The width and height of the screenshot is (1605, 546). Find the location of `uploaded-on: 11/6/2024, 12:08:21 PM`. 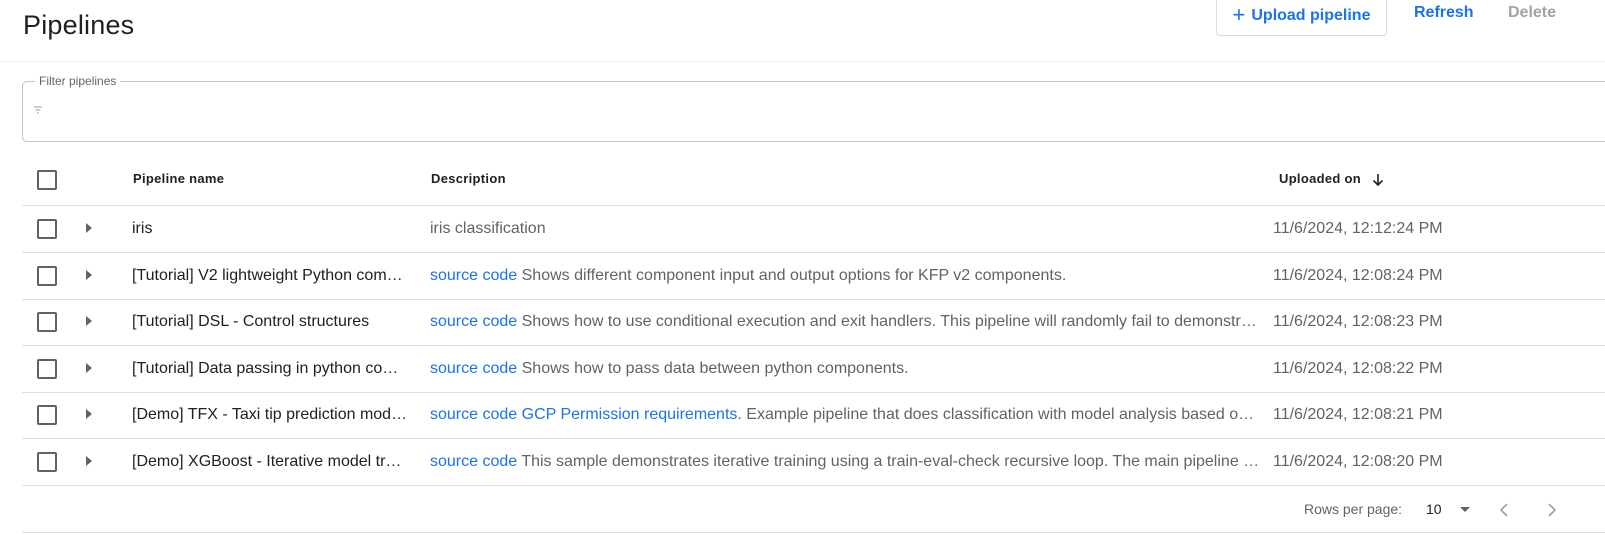

uploaded-on: 11/6/2024, 12:08:21 PM is located at coordinates (1358, 415).